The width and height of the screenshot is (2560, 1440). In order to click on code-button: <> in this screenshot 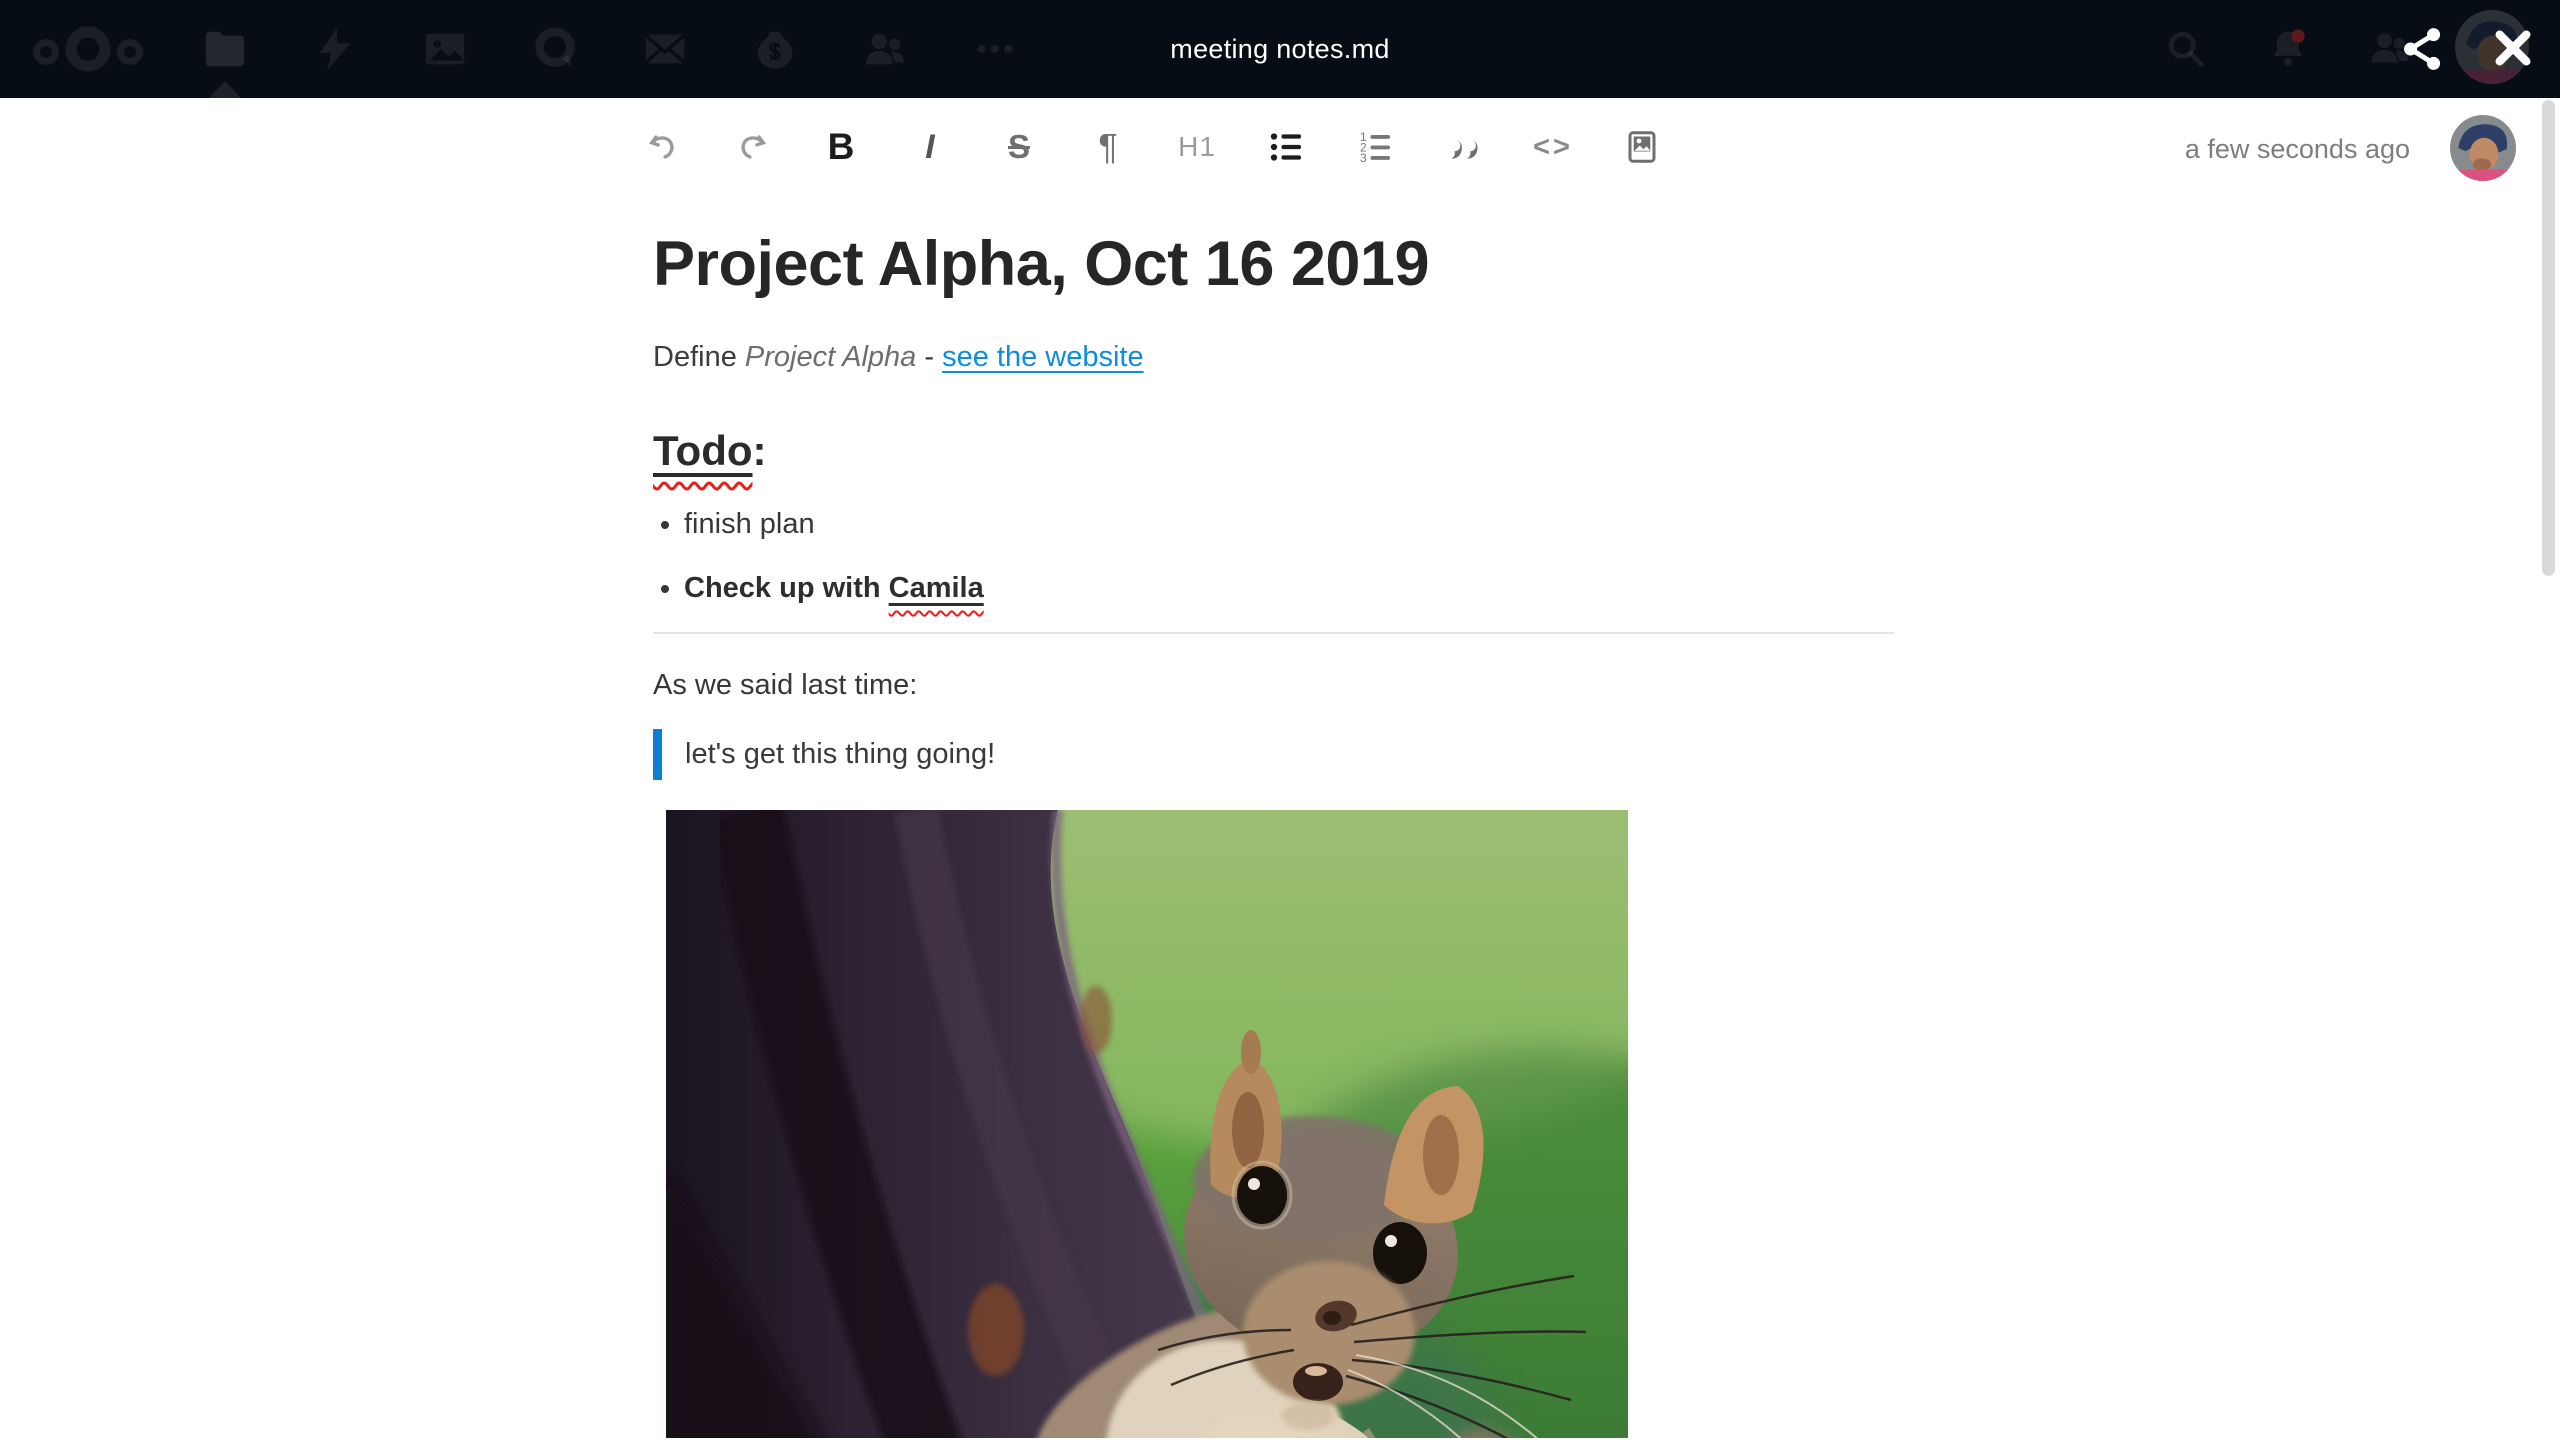, I will do `click(1553, 147)`.